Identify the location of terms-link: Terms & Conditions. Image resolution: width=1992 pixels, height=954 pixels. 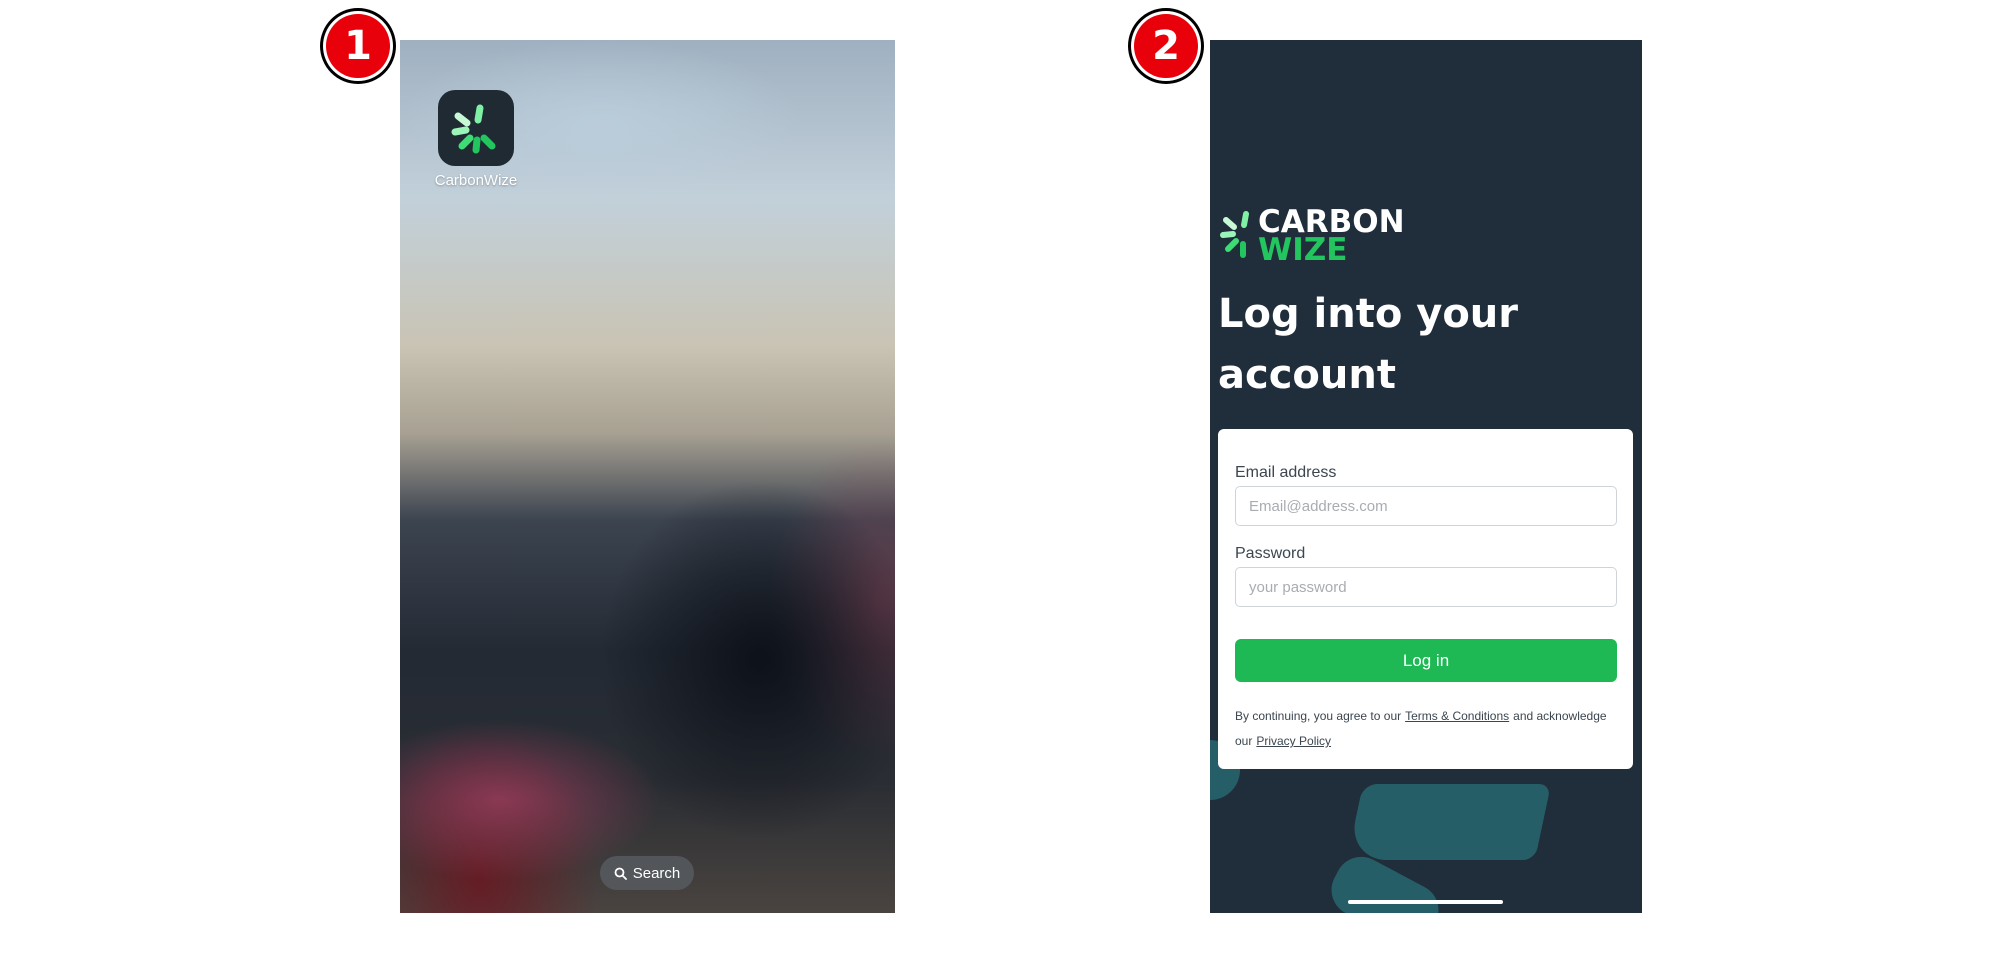
(1457, 716).